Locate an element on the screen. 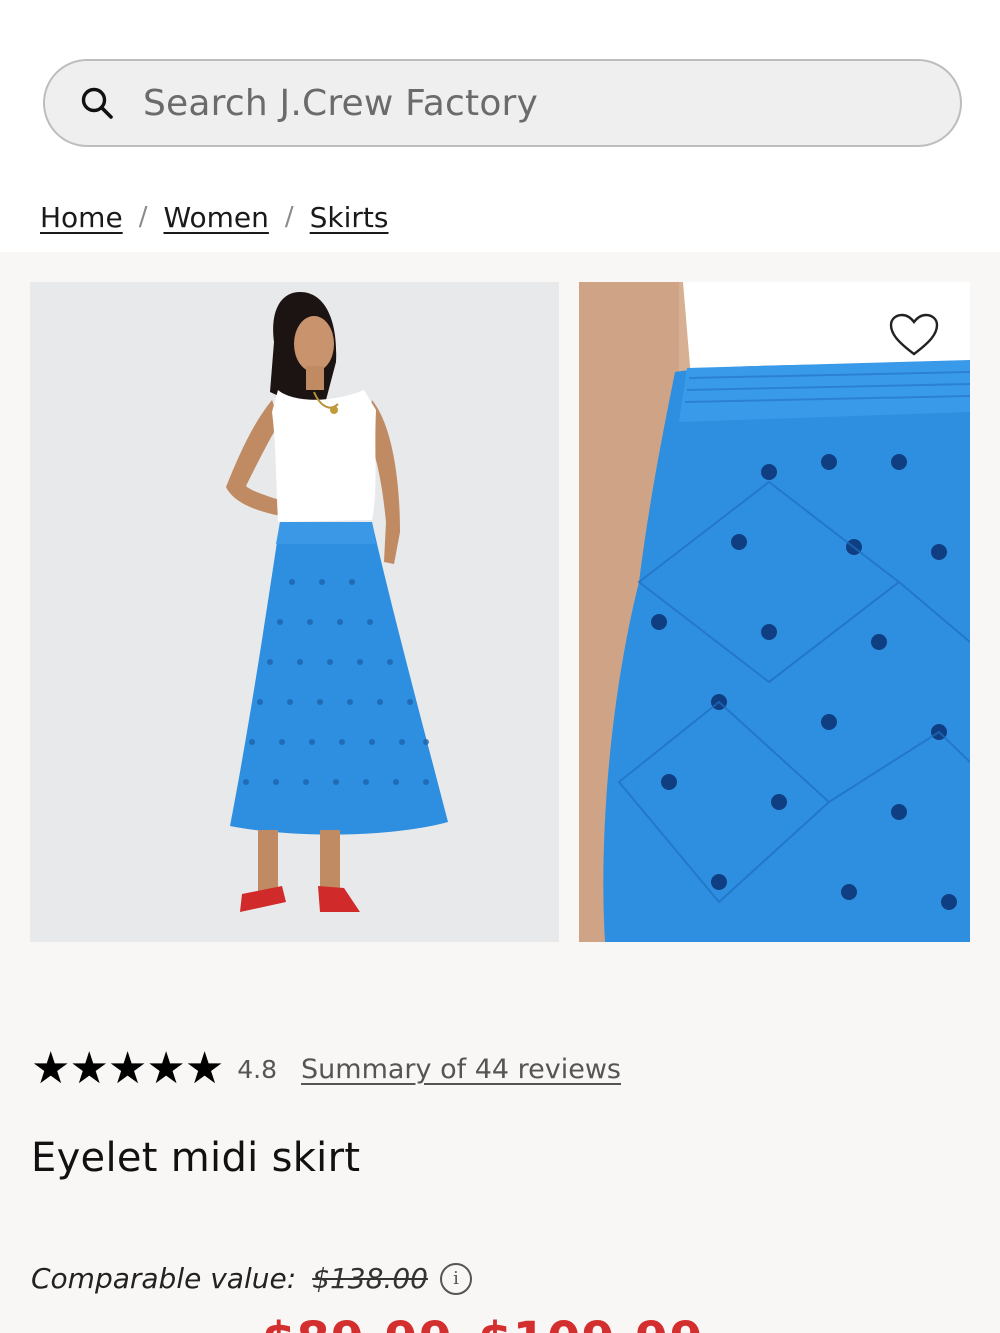  star-rating: ★ ★ ★ ★ ★ is located at coordinates (128, 1068).